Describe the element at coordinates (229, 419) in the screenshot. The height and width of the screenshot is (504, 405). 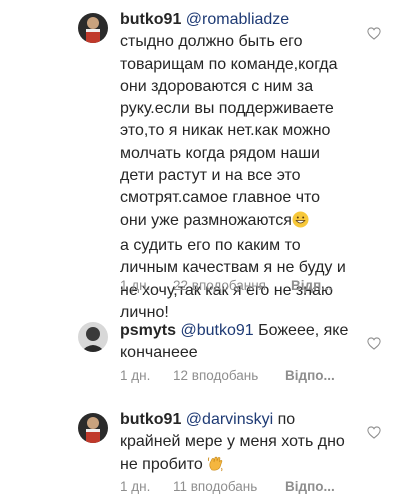
I see `comment-mention: @darvinskyi` at that location.